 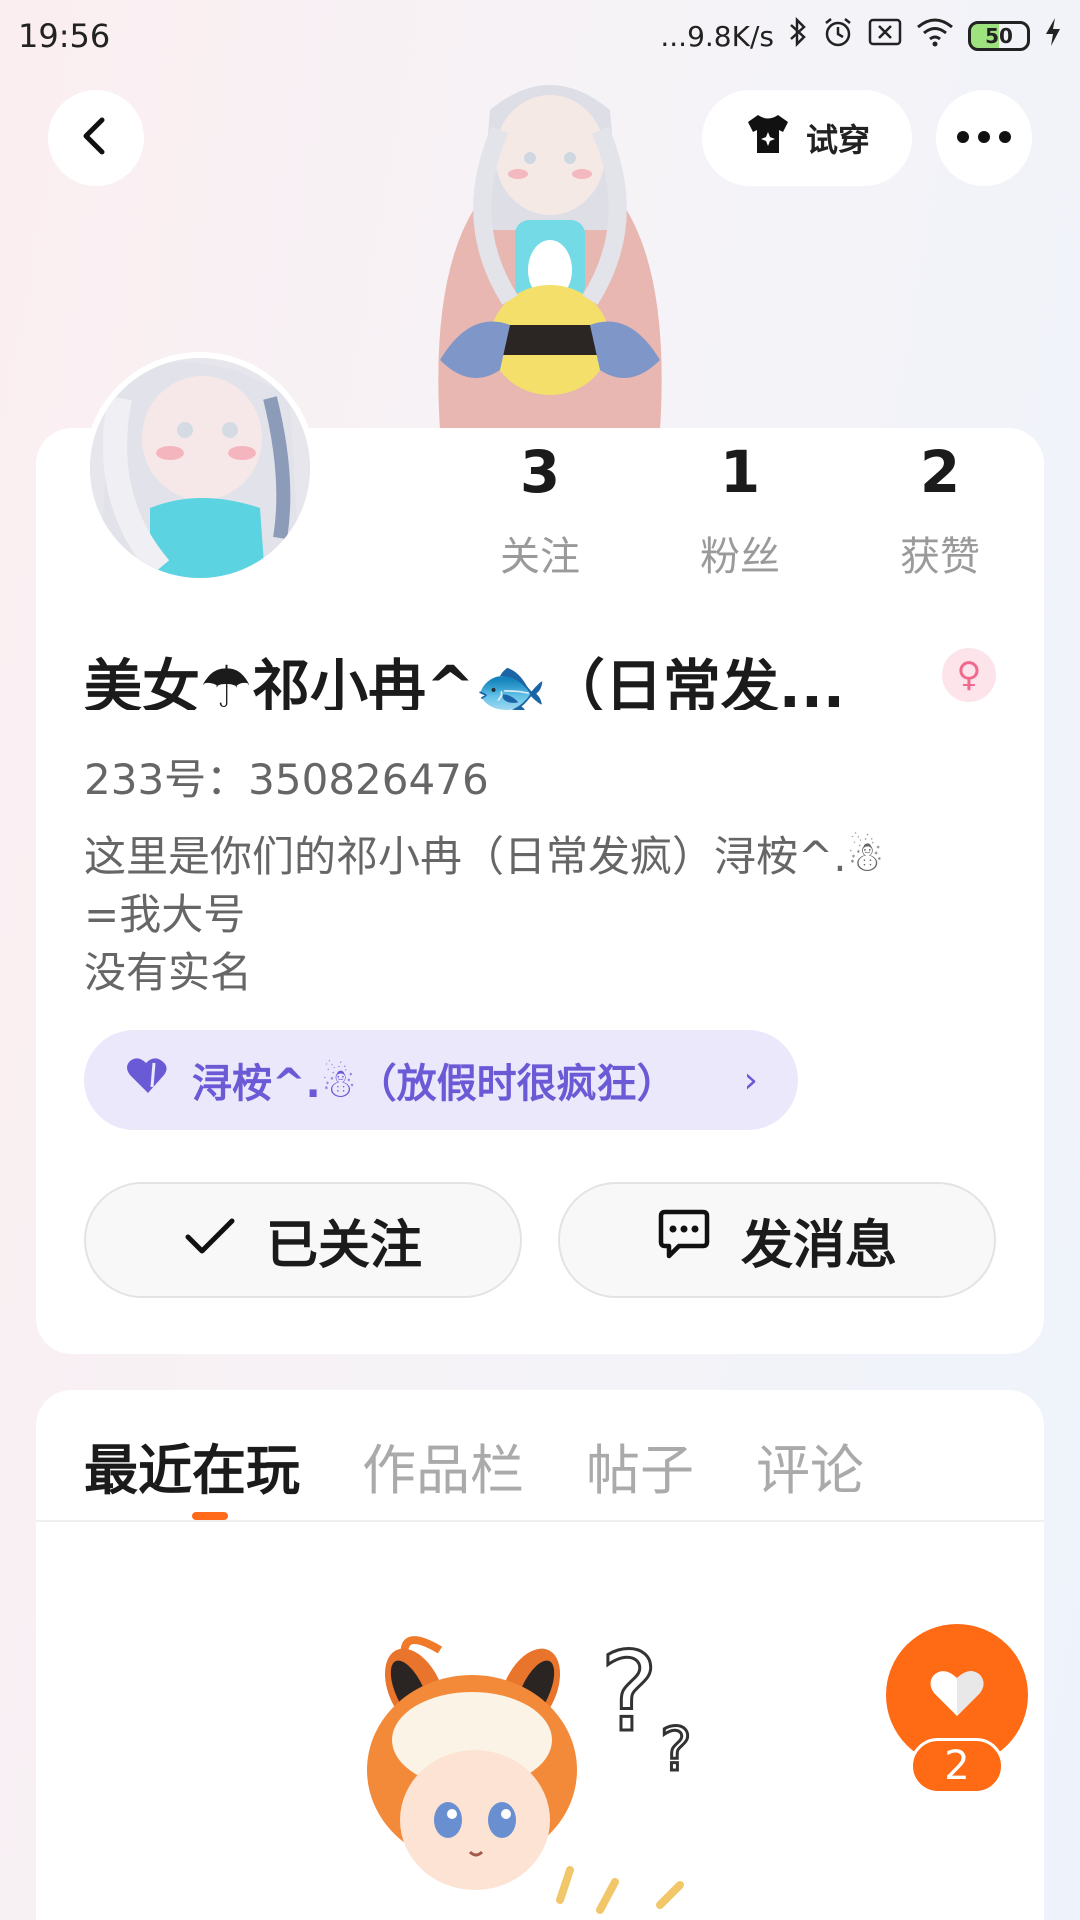 I want to click on tab-bar: 最近在玩 作品栏 帖子 评论, so click(x=474, y=1465).